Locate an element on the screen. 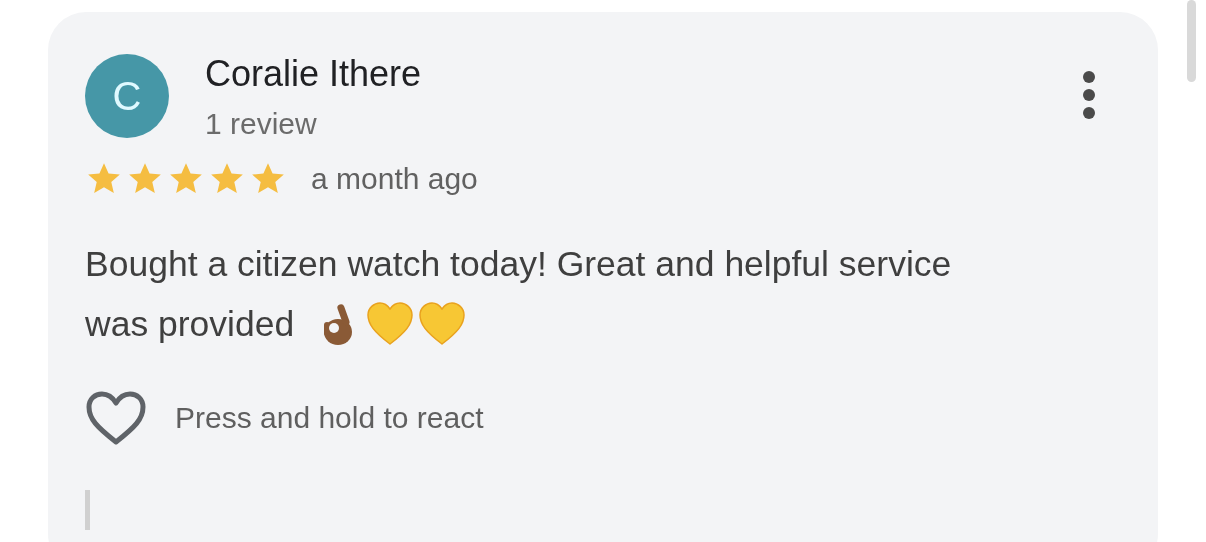  review-time: a month ago is located at coordinates (394, 179).